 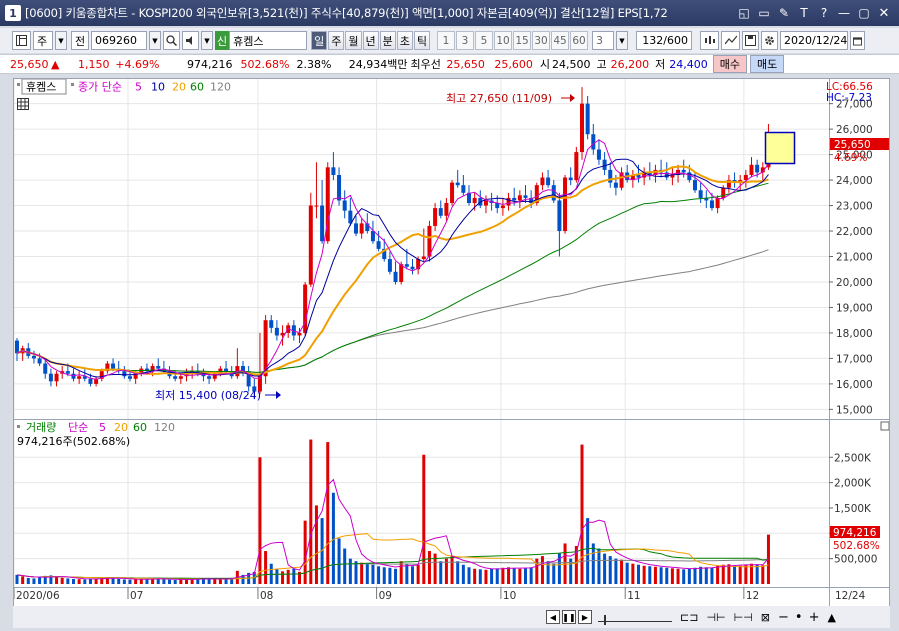 What do you see at coordinates (767, 64) in the screenshot?
I see `sell-button: 매도` at bounding box center [767, 64].